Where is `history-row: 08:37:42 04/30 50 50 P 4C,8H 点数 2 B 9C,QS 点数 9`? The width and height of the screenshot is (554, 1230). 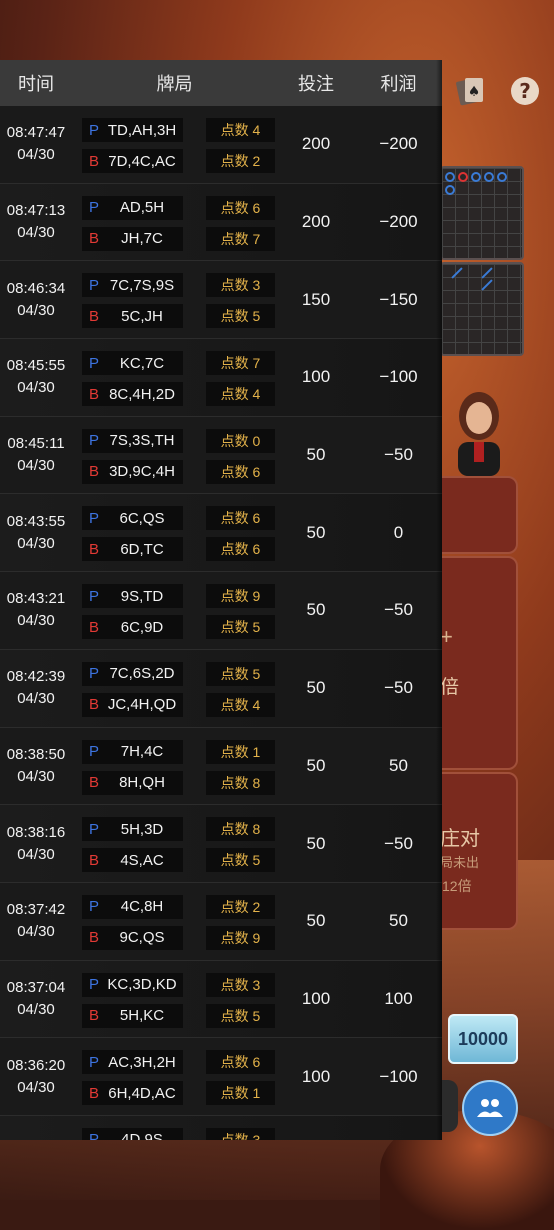
history-row: 08:37:42 04/30 50 50 P 4C,8H 点数 2 B 9C,QS 点数 9 is located at coordinates (221, 921).